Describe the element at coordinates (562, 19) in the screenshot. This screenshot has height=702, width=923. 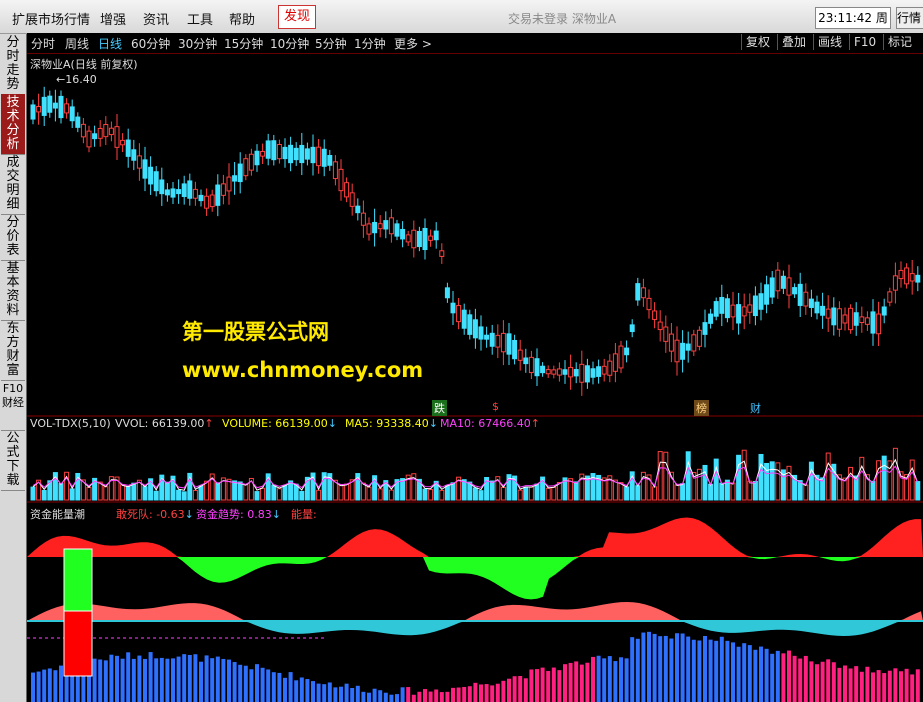
I see `login-status: 交易未登录 深物业A` at that location.